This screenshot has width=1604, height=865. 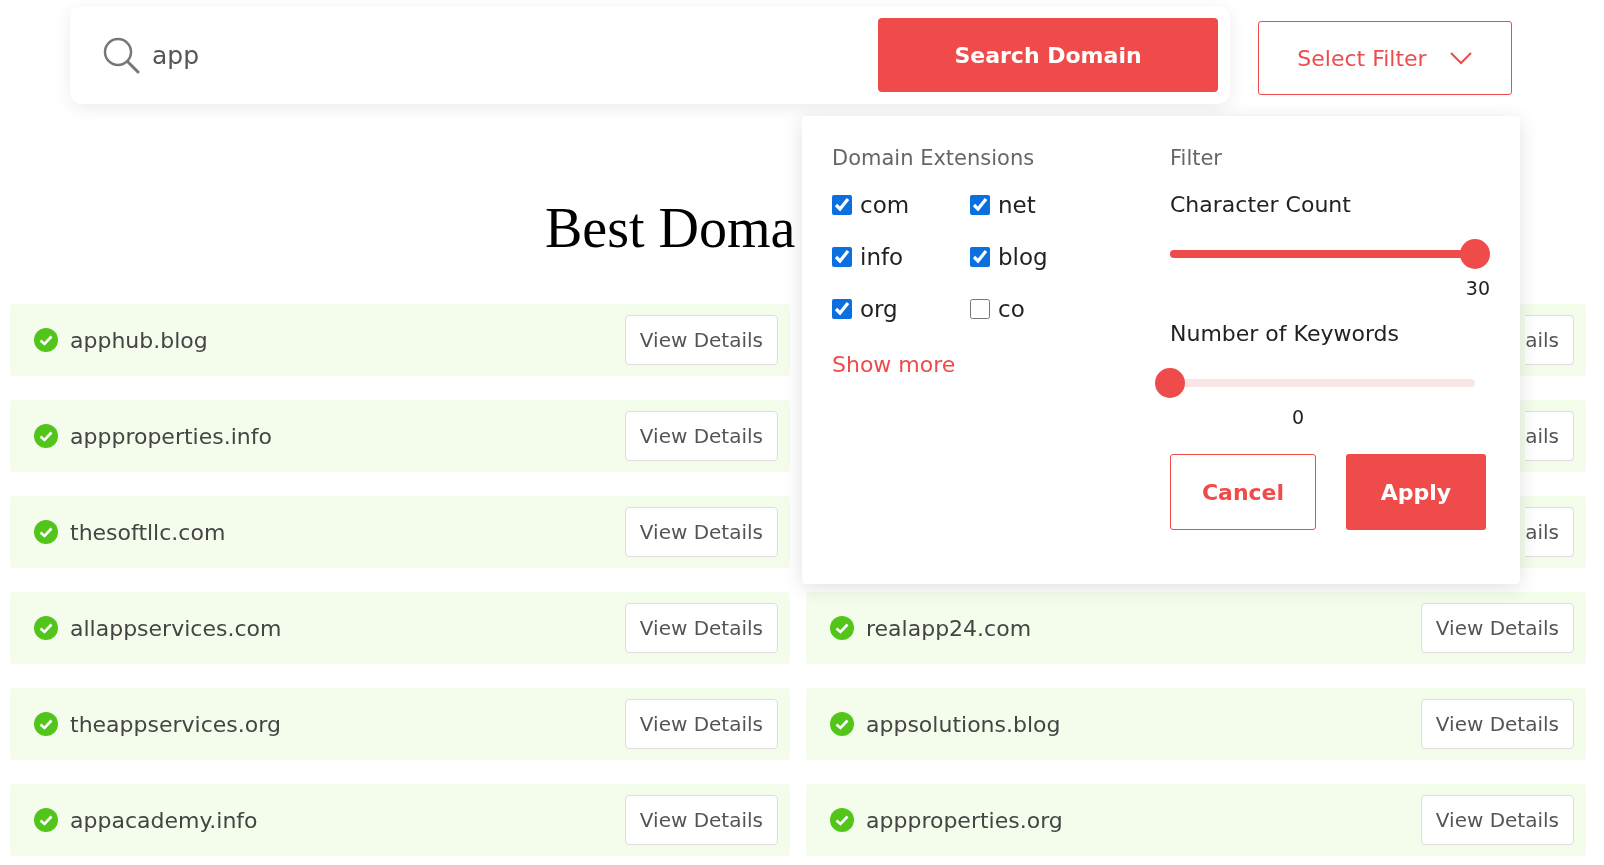 What do you see at coordinates (171, 436) in the screenshot?
I see `domain-name: appproperties.info` at bounding box center [171, 436].